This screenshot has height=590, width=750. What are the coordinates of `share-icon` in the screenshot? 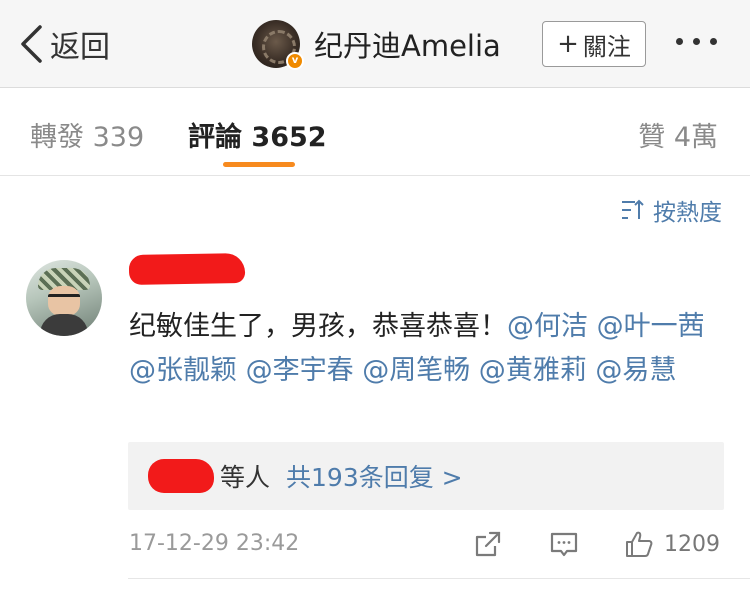 It's located at (488, 544).